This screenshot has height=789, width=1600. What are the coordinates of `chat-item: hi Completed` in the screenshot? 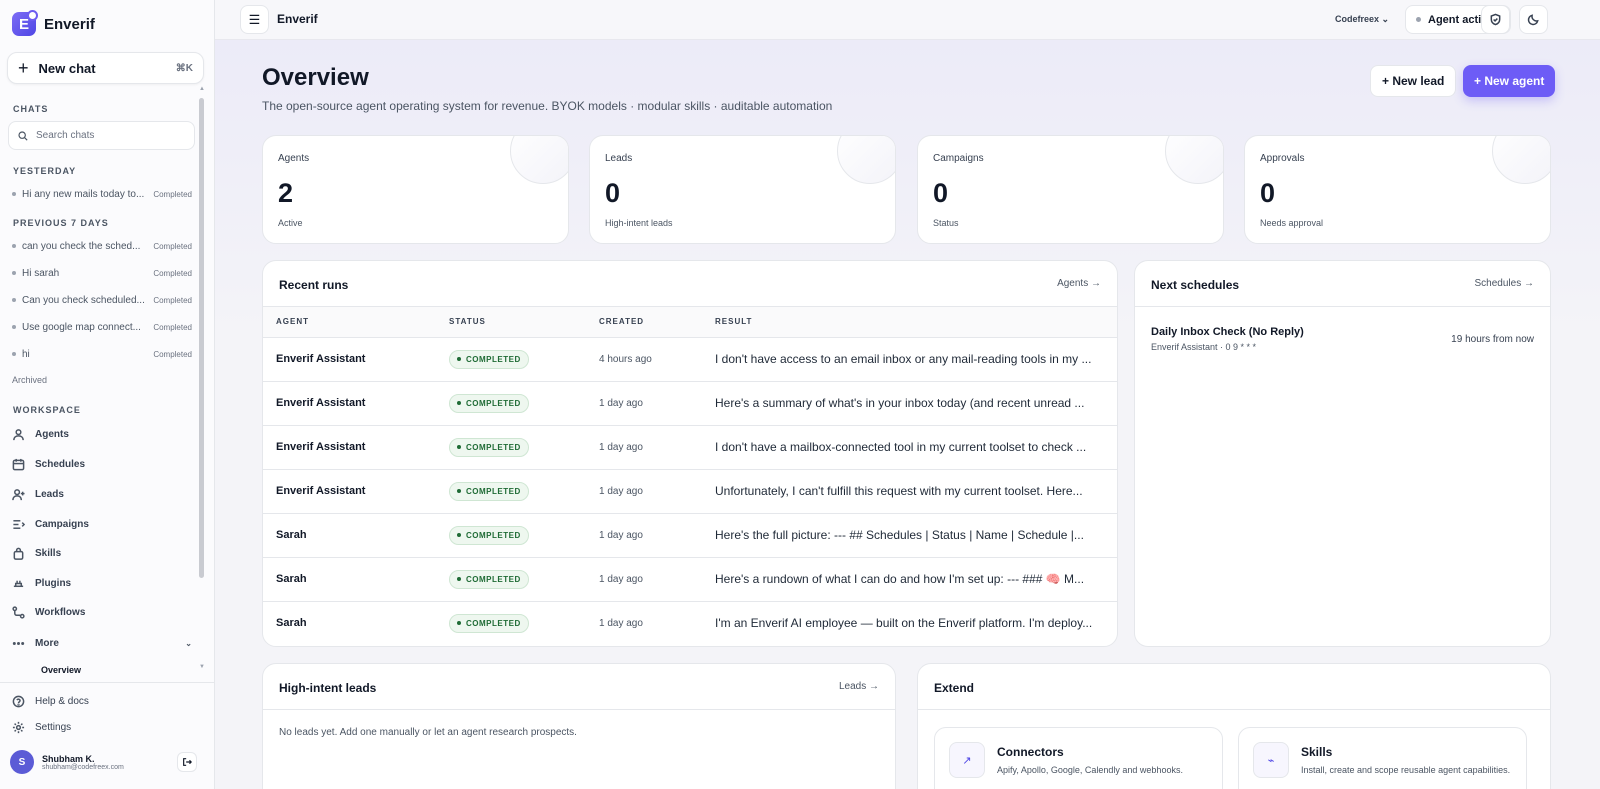 It's located at (102, 354).